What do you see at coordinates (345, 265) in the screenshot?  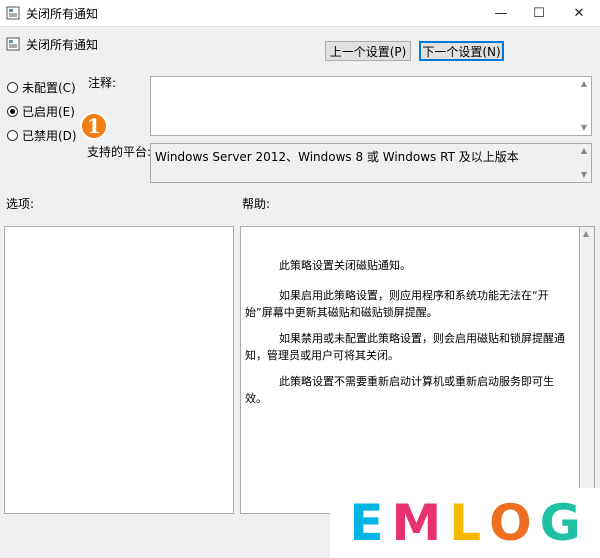 I see `help-paragraph: 此策略设置关闭磁贴通知。` at bounding box center [345, 265].